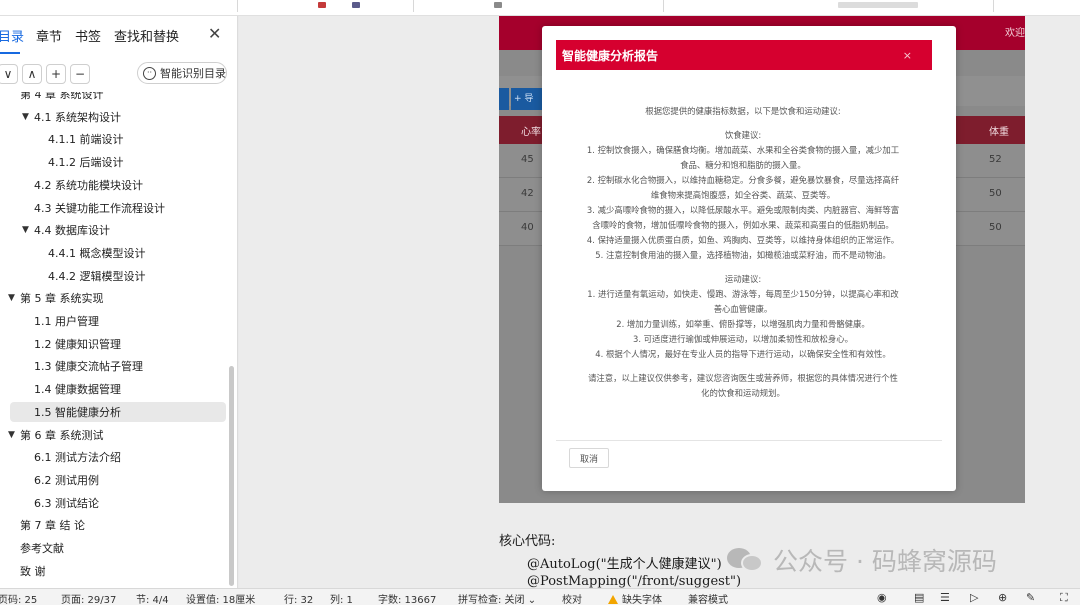 This screenshot has width=1080, height=605. I want to click on diet-advice-line: 4. 保持适量摄入优质蛋白质，如鱼、鸡胸肉、豆类等，以维持身体组织的正常运作。, so click(743, 240).